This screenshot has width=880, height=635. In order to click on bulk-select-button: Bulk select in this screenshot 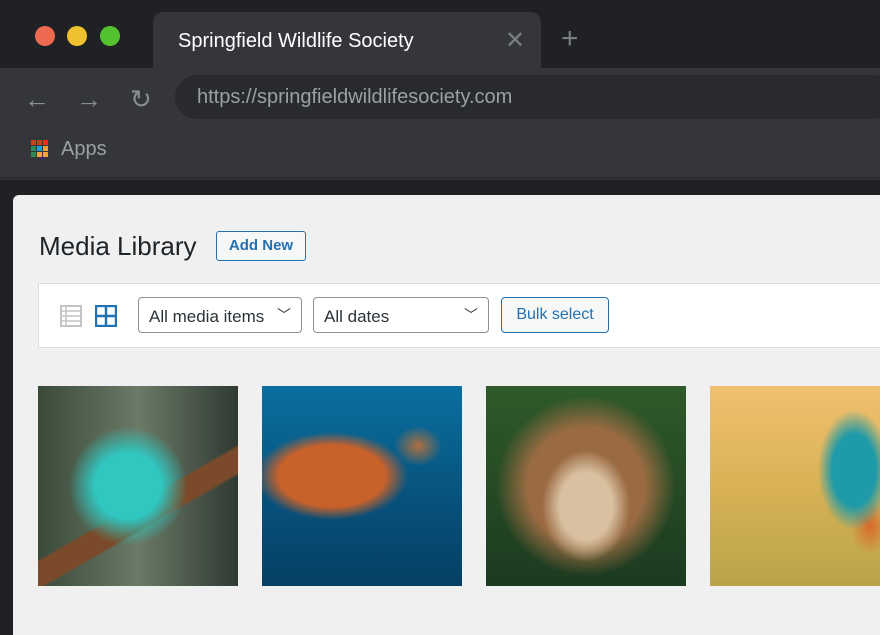, I will do `click(555, 315)`.